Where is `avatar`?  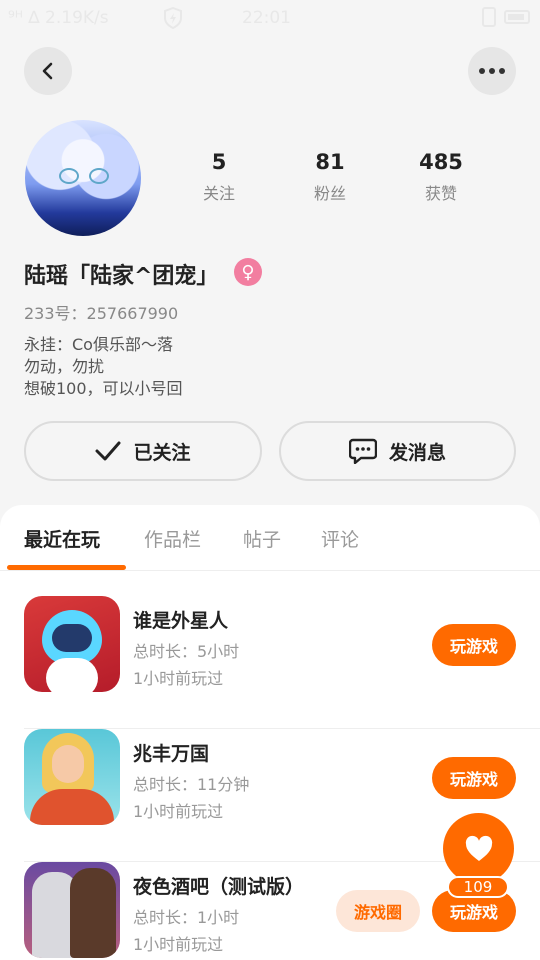 avatar is located at coordinates (83, 178).